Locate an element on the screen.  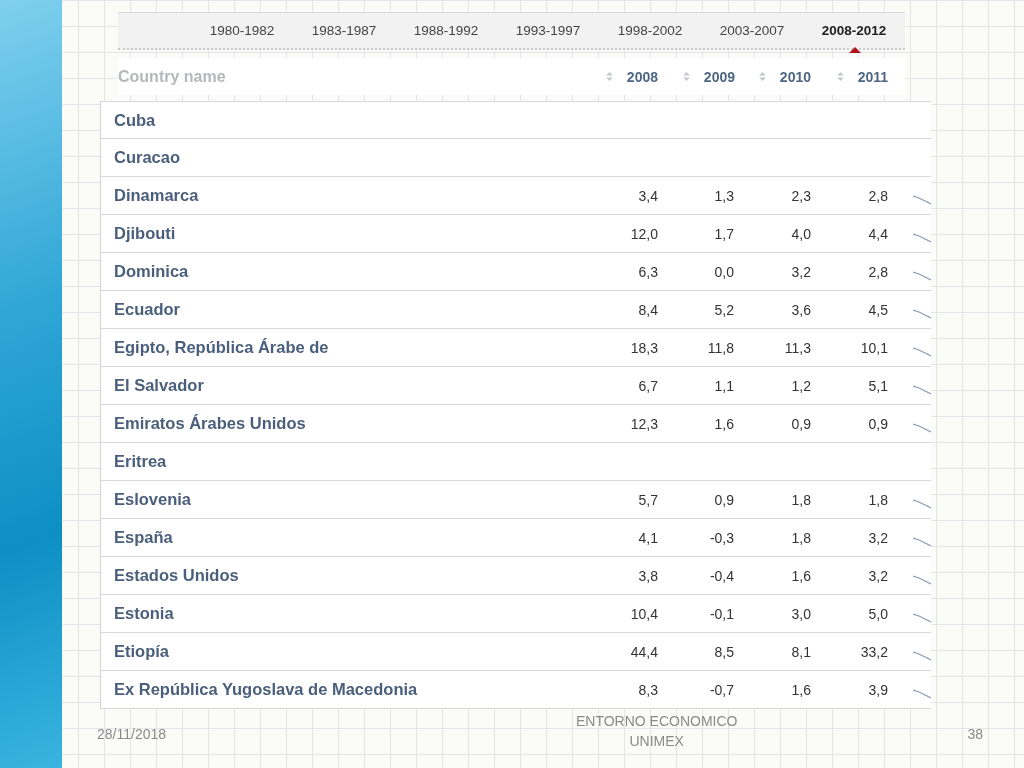
table-cell-text: 4,1 is located at coordinates (647, 537).